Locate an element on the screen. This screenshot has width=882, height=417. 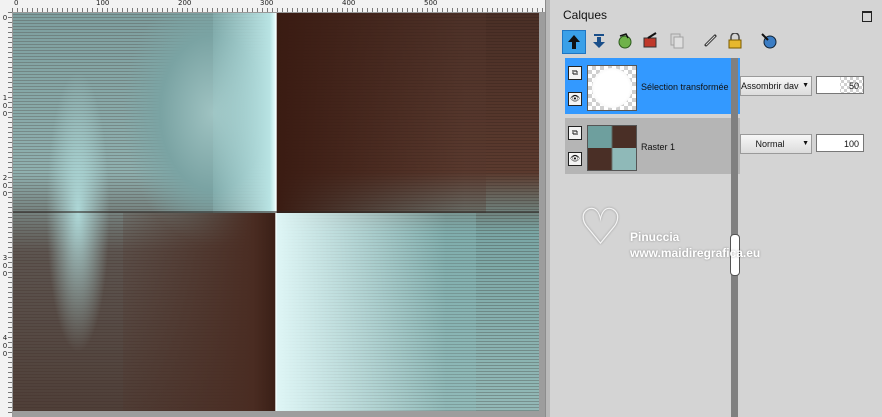
layer-row-selection: ⧉ 👁 Sélection transformée is located at coordinates (652, 86).